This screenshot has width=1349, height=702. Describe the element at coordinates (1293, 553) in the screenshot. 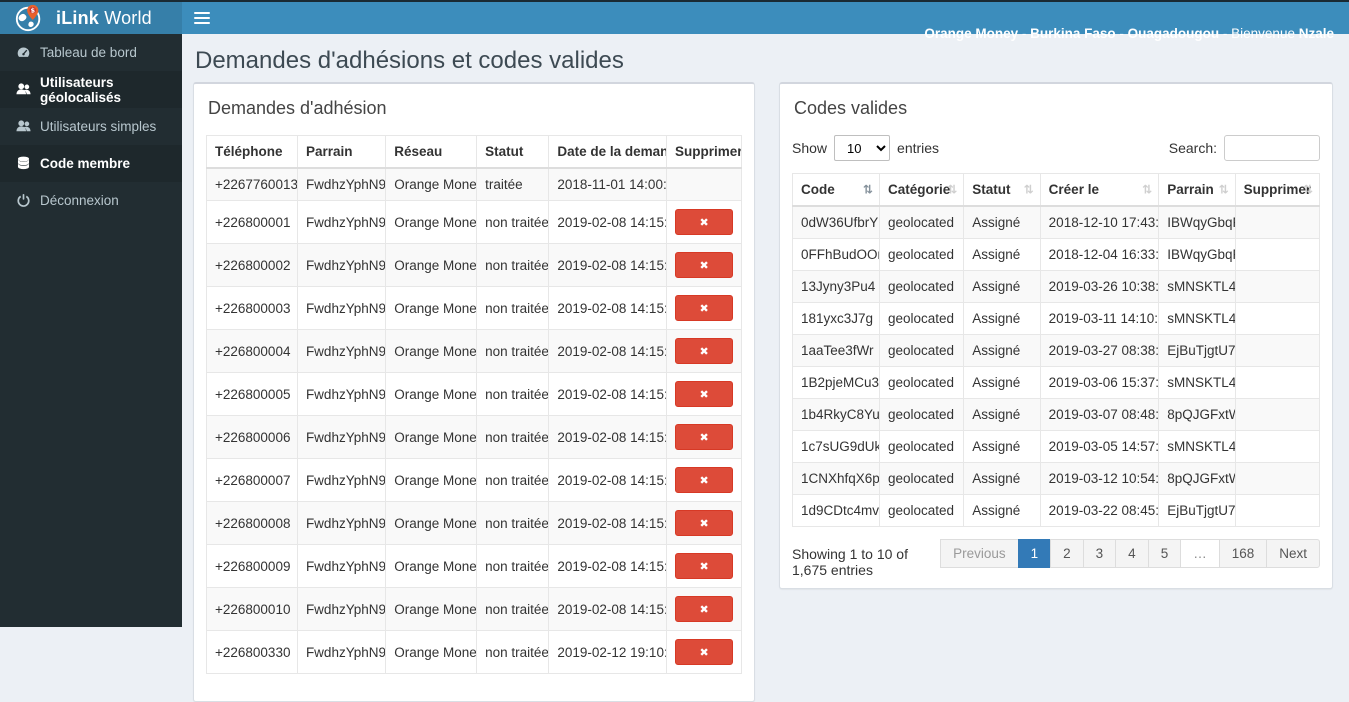

I see `pagination-button: Next` at that location.